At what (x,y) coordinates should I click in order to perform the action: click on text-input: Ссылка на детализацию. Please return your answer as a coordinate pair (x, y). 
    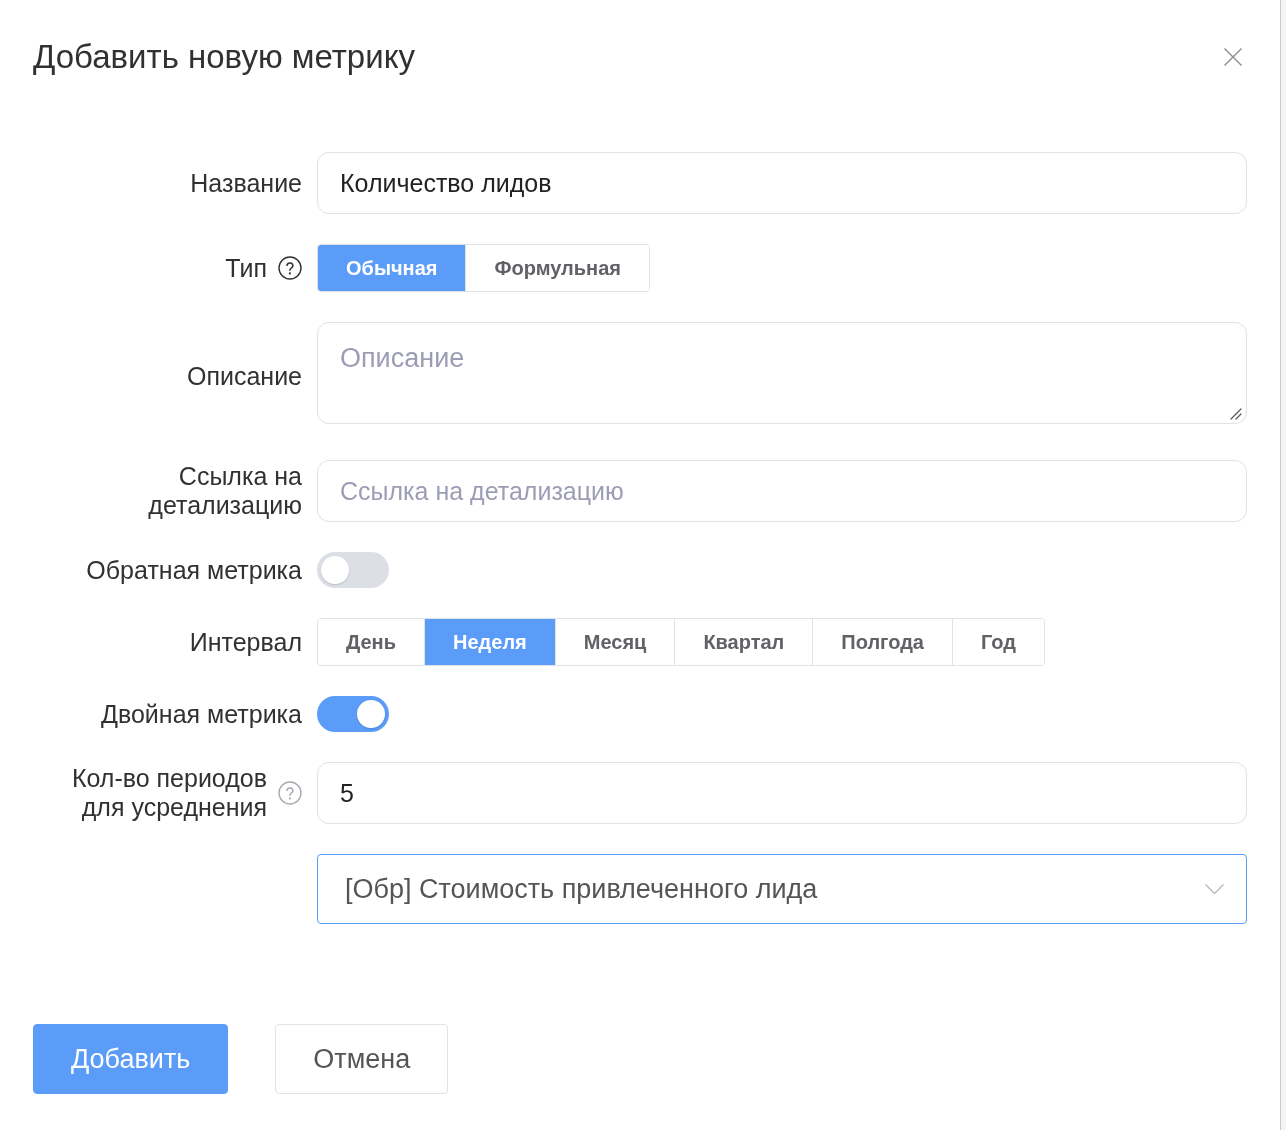
    Looking at the image, I should click on (782, 491).